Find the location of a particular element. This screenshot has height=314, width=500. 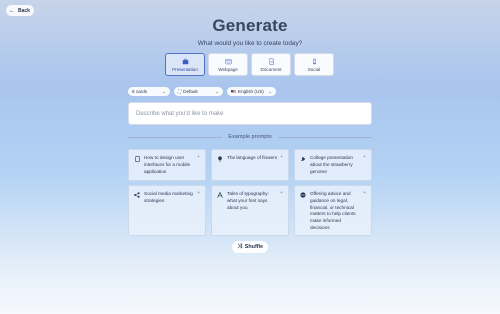

layout-icon: ⛶ is located at coordinates (180, 91).